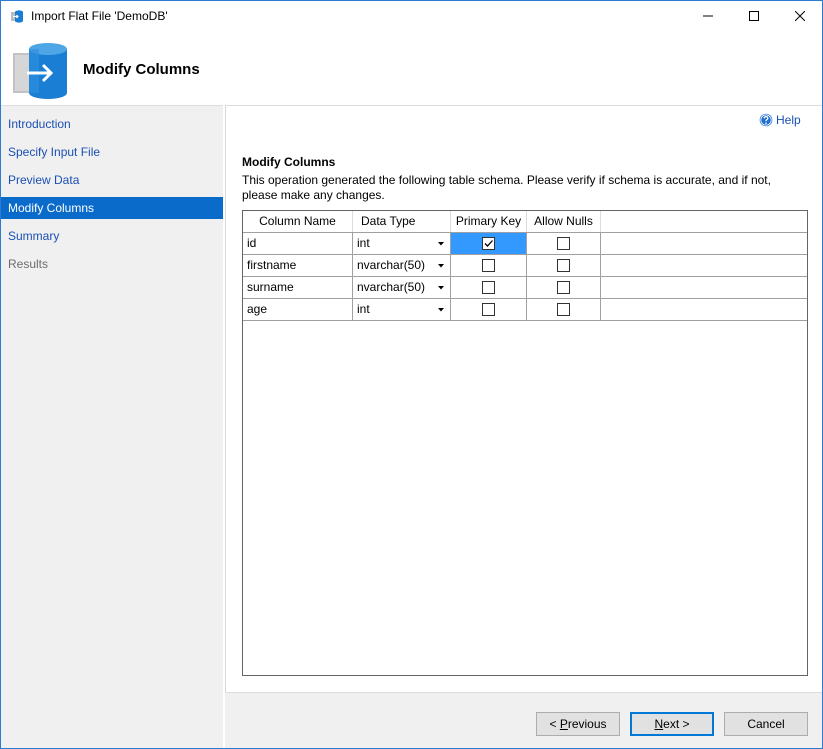 The height and width of the screenshot is (749, 823). I want to click on previous-mnemonic: P, so click(563, 724).